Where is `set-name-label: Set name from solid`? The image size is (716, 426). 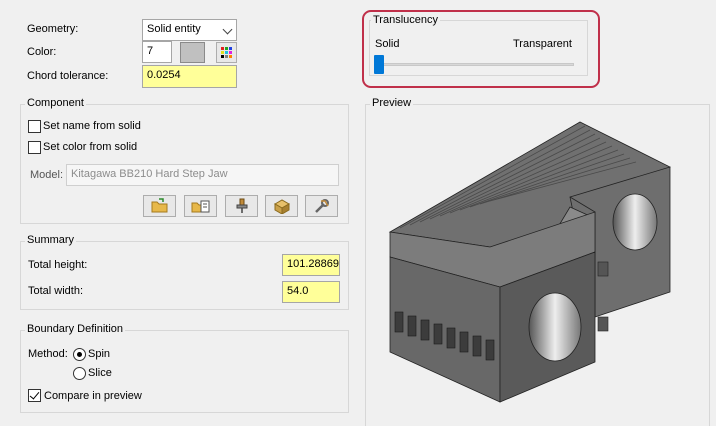
set-name-label: Set name from solid is located at coordinates (92, 126).